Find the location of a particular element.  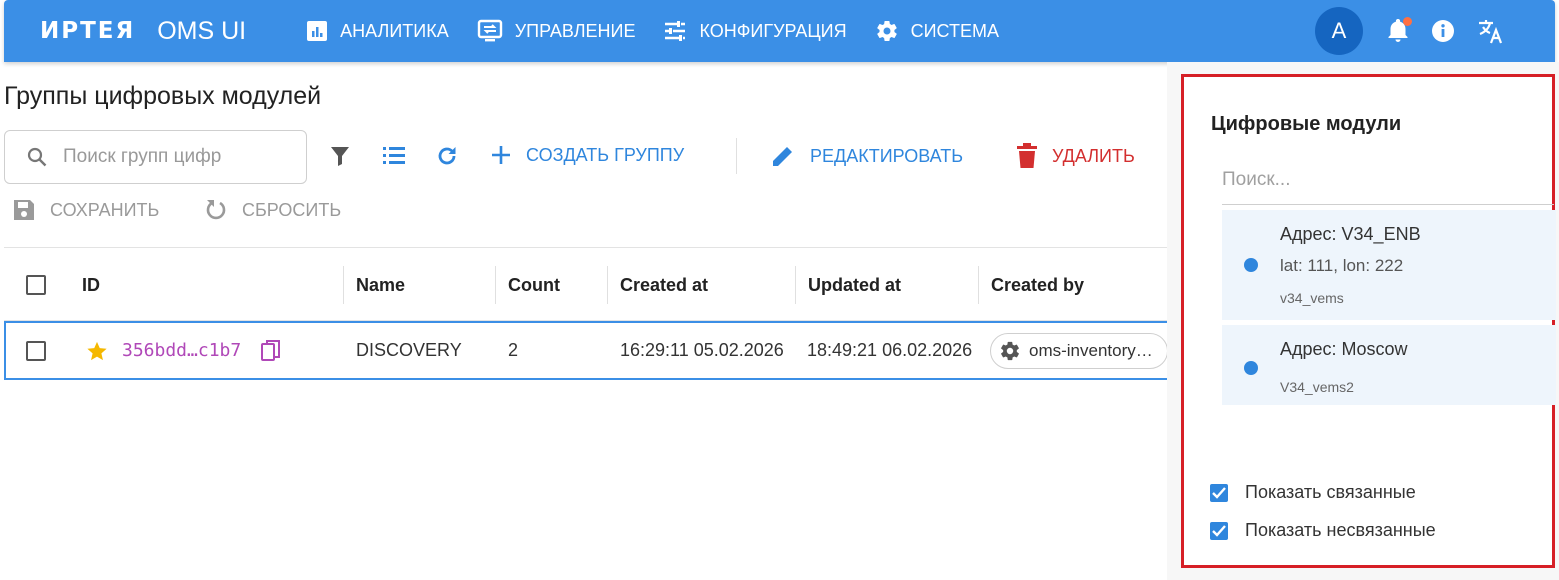

info-button is located at coordinates (1443, 31).